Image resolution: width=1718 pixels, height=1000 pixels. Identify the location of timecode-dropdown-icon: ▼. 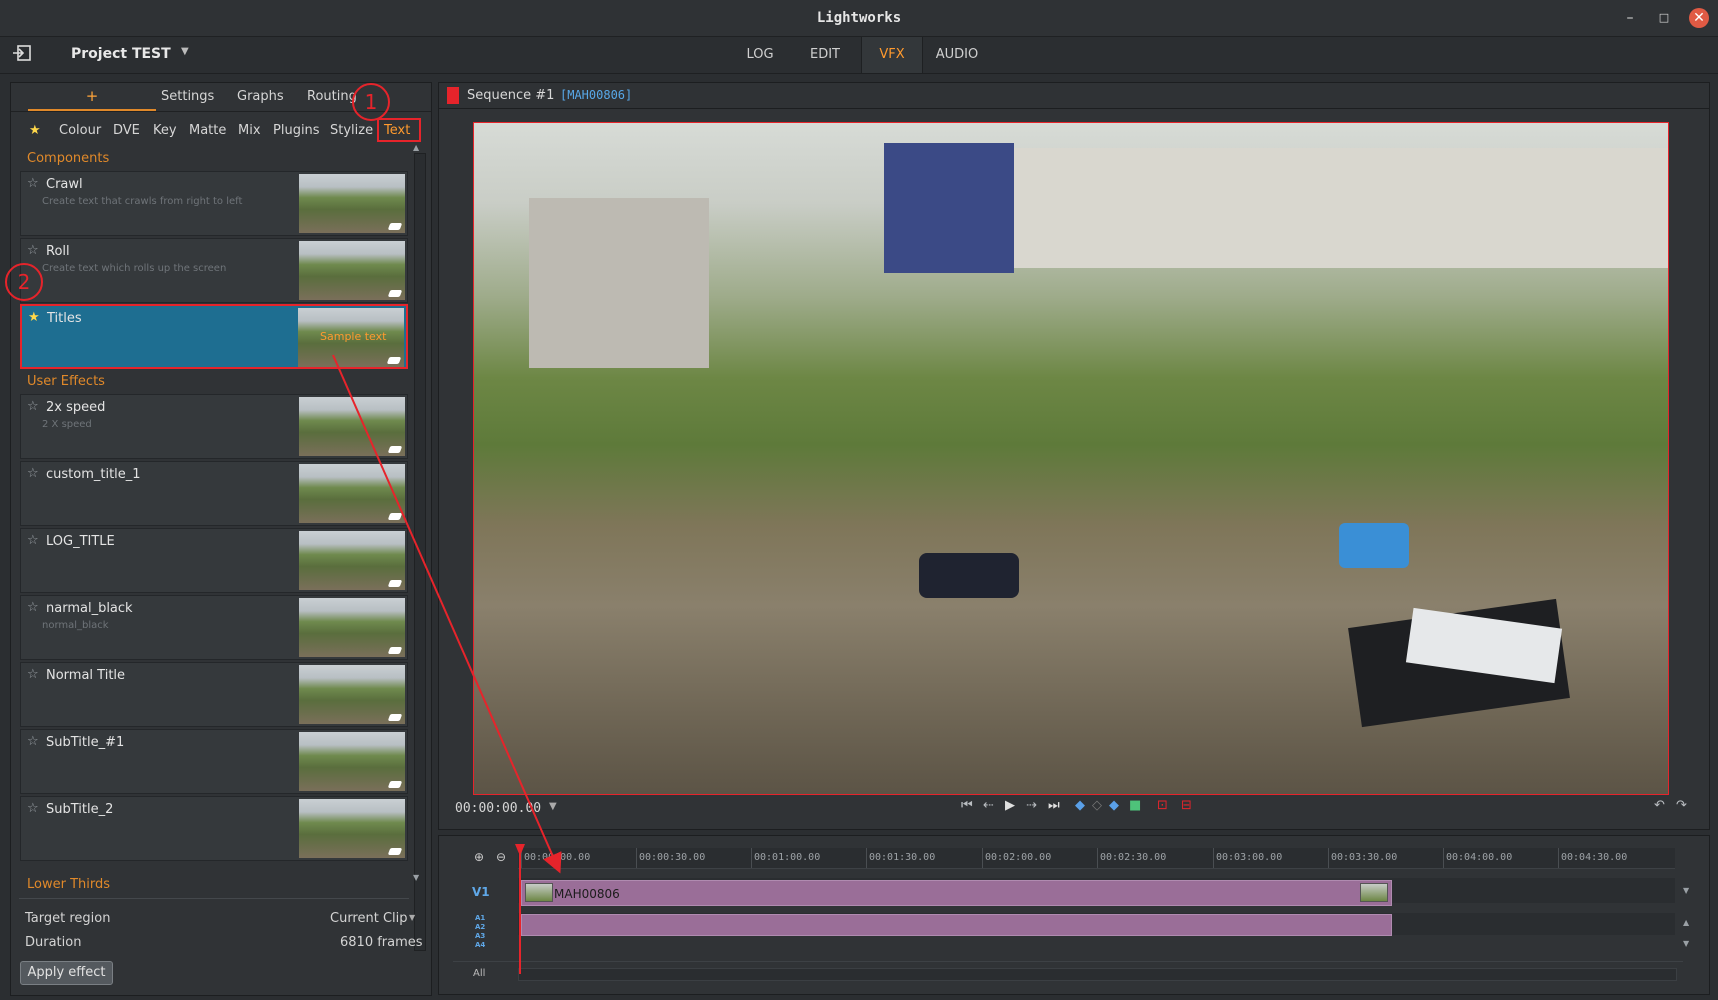
(553, 806).